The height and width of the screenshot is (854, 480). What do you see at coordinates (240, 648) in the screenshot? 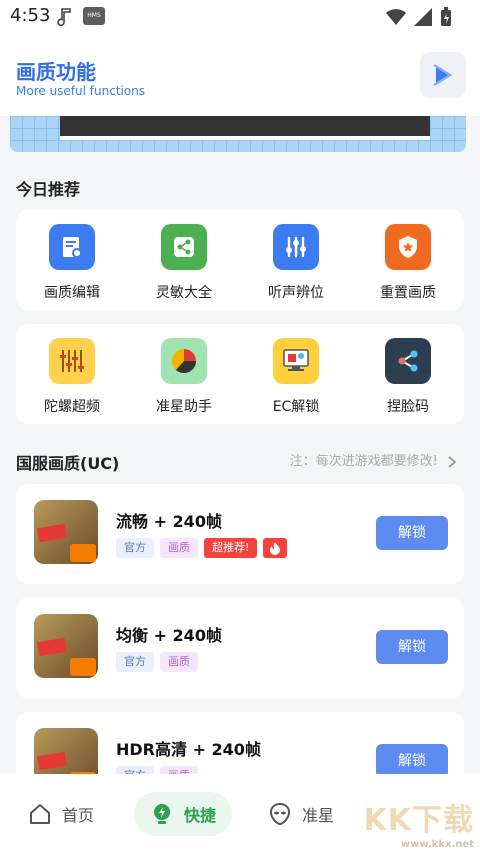
I see `list-item: 均衡 + 240帧 官方 画质 解锁` at bounding box center [240, 648].